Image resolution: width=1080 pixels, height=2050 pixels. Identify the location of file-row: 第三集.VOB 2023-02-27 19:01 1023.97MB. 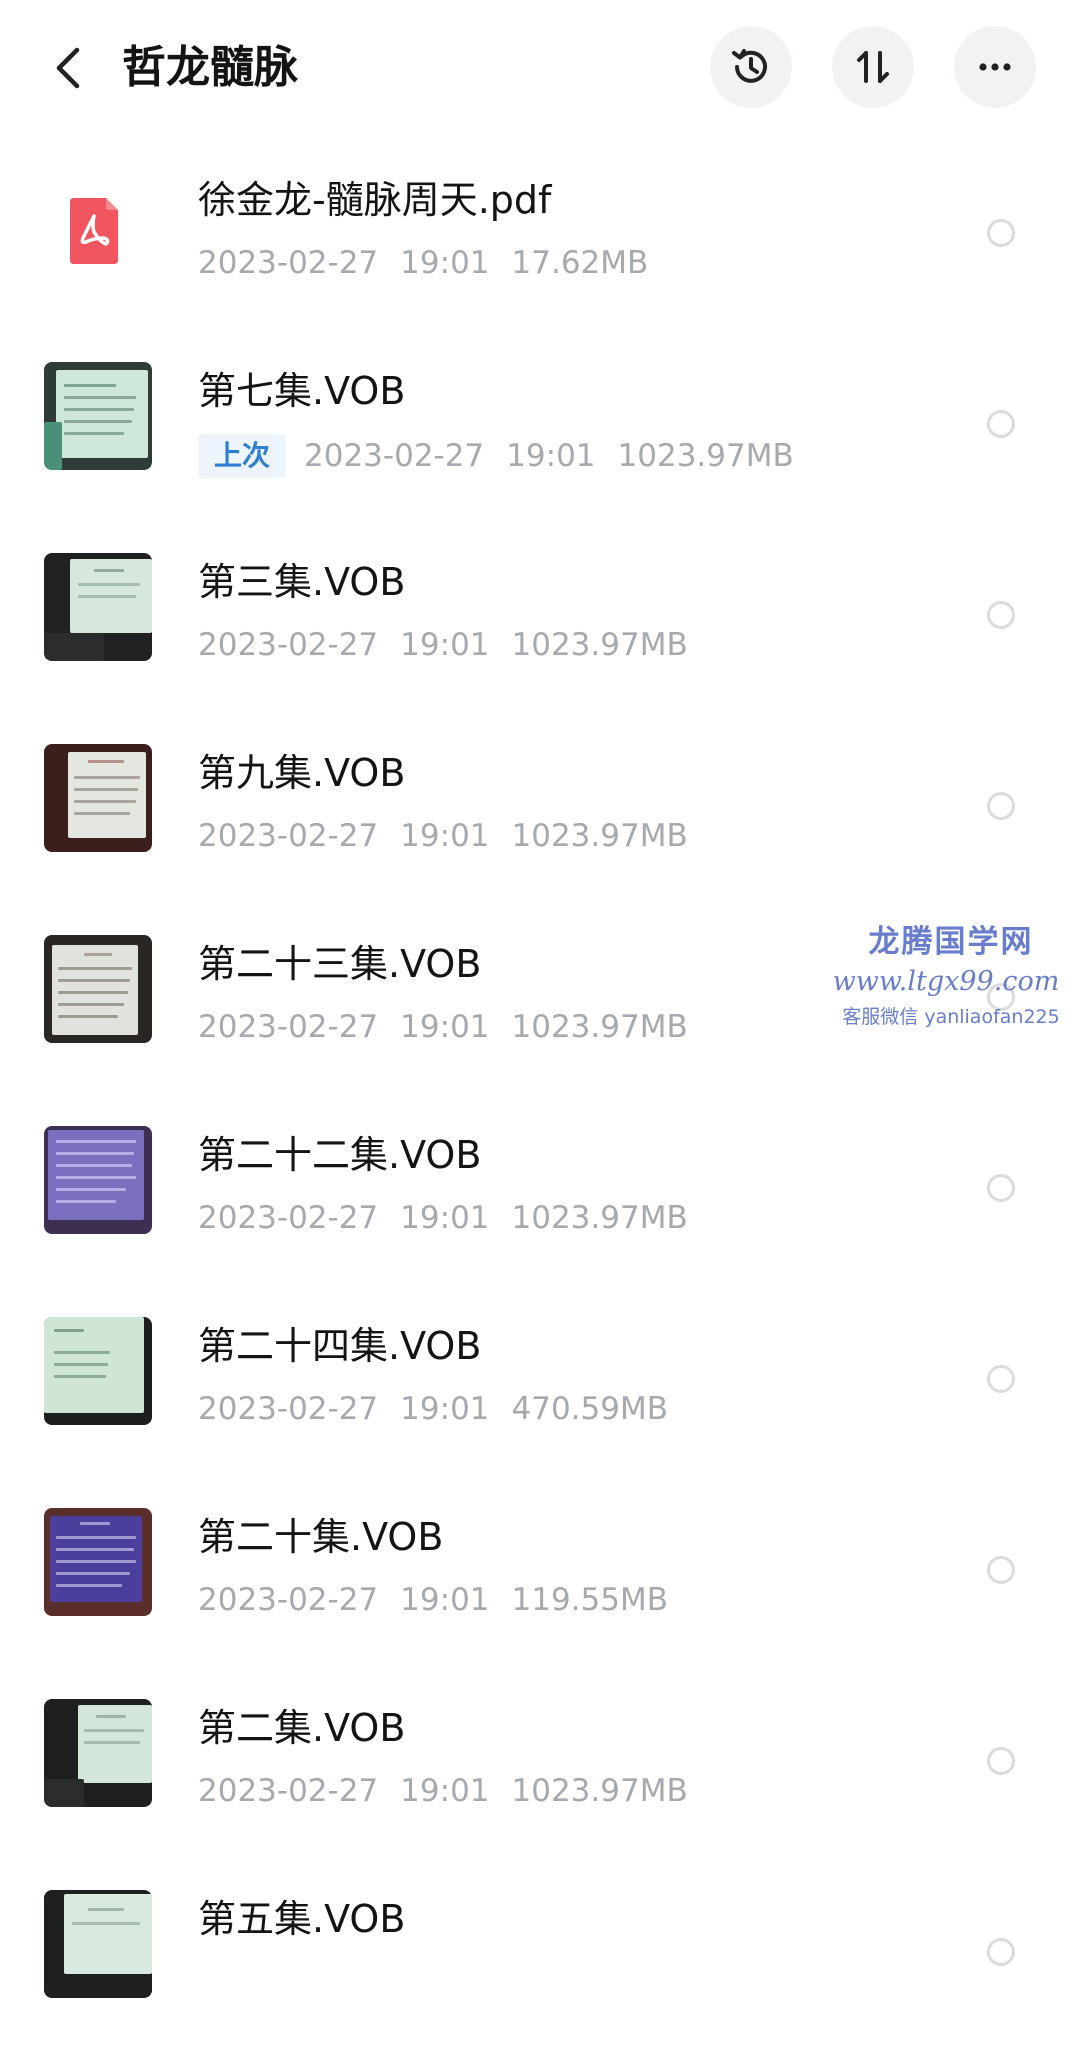
(540, 617).